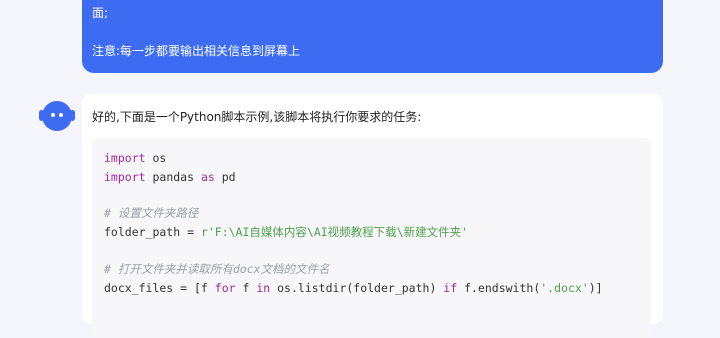  Describe the element at coordinates (57, 116) in the screenshot. I see `robot-icon` at that location.